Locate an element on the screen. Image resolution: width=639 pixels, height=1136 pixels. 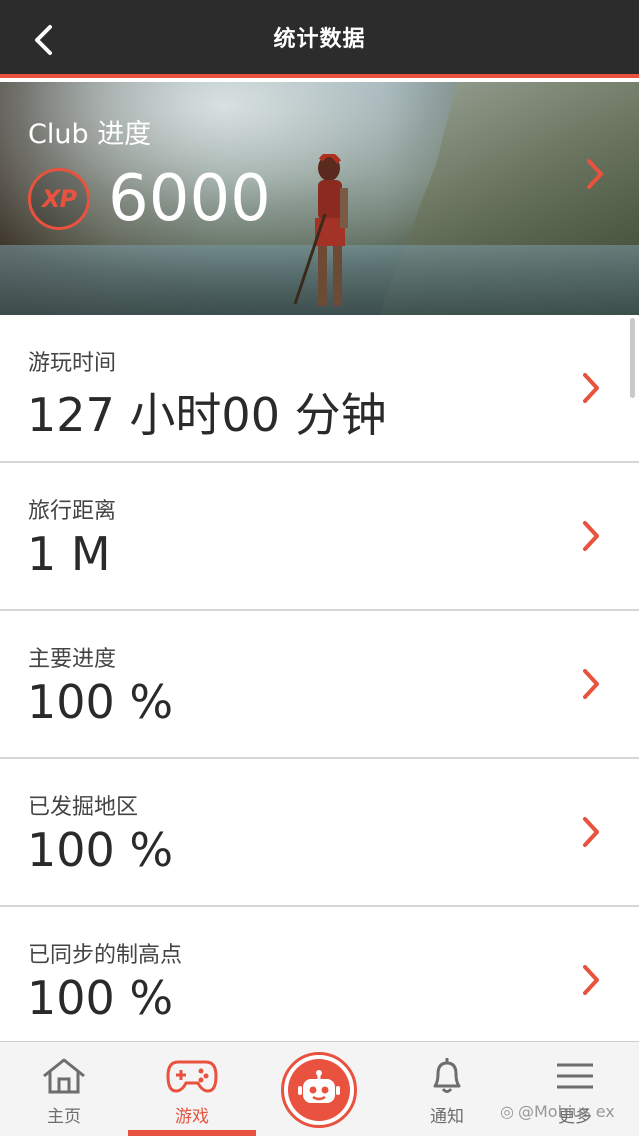
stat-row-regions-discovered: 已发掘地区 100 % is located at coordinates (319, 833).